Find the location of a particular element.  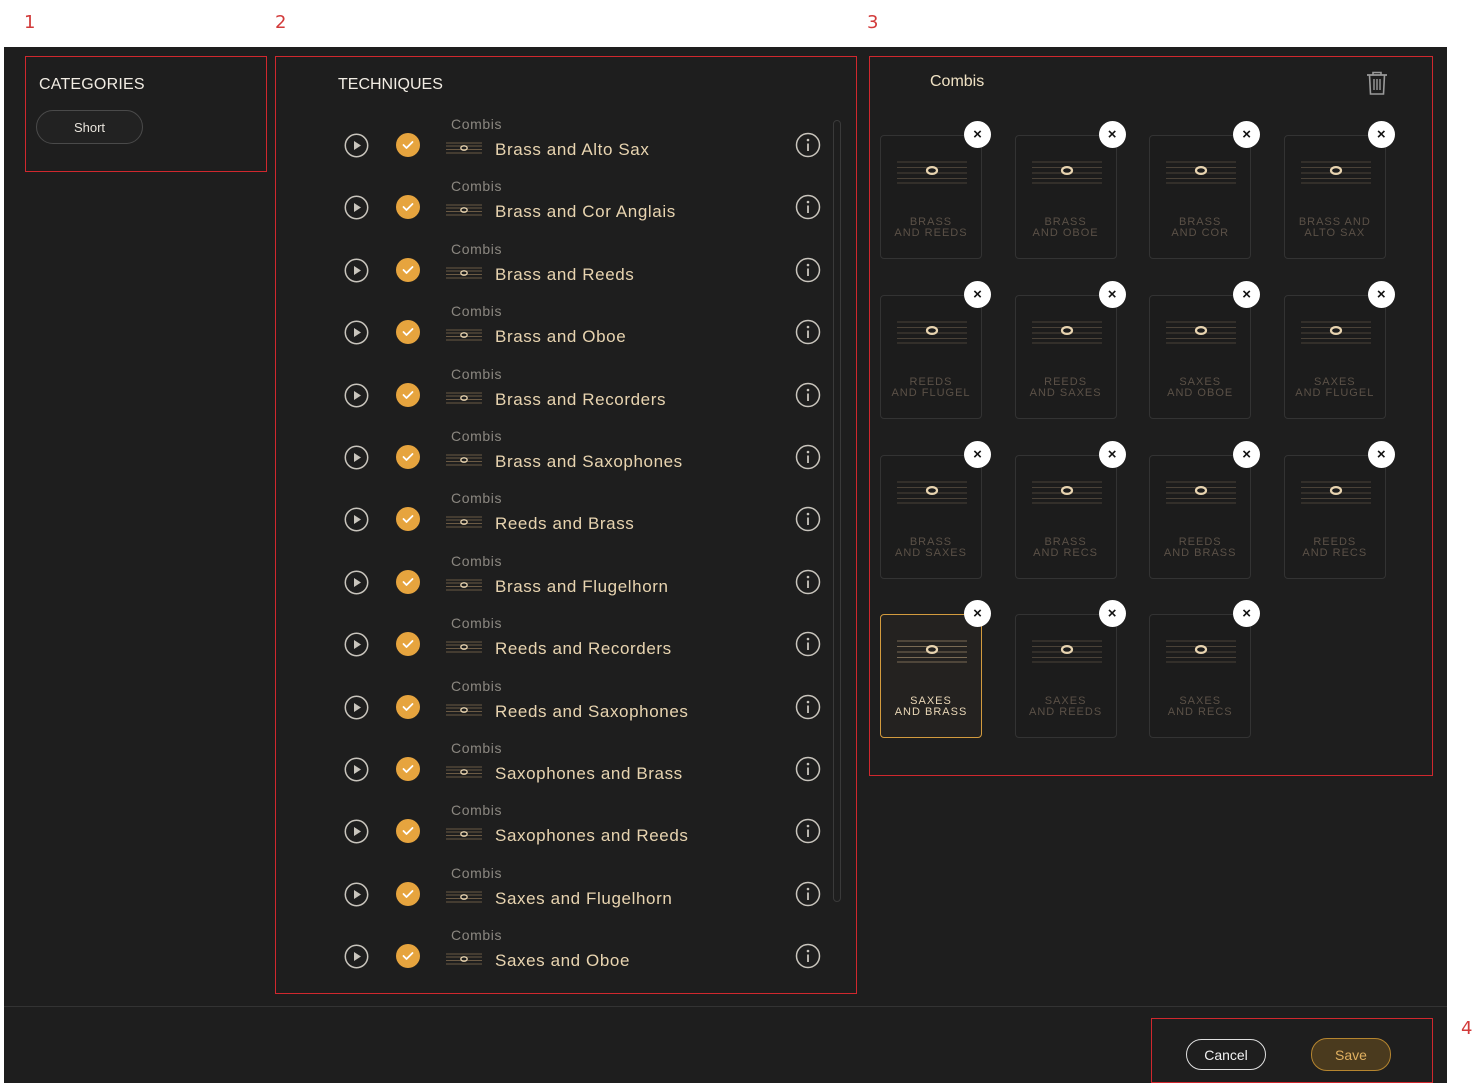

technique-row: Combis Reeds and Recorders is located at coordinates (581, 641).